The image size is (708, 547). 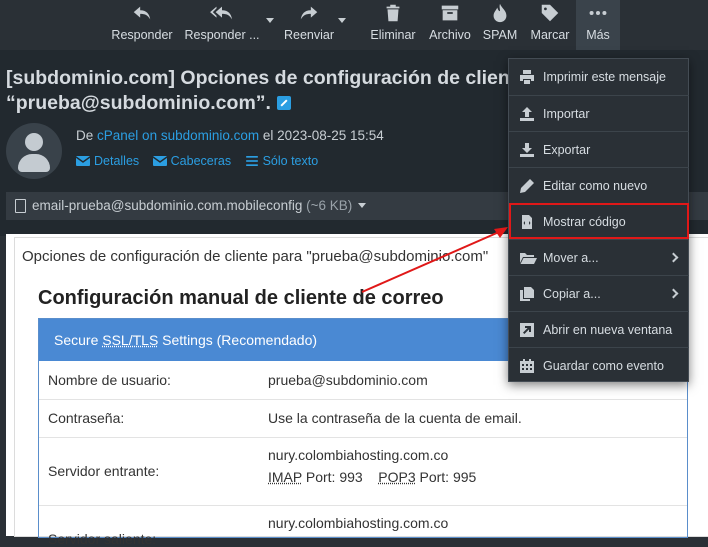 I want to click on forward-icon, so click(x=309, y=15).